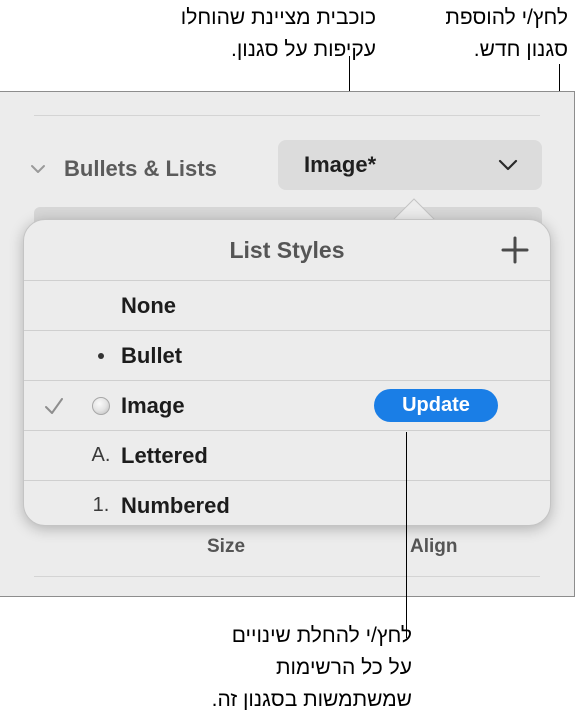  I want to click on list-style-popup: Image*, so click(410, 165).